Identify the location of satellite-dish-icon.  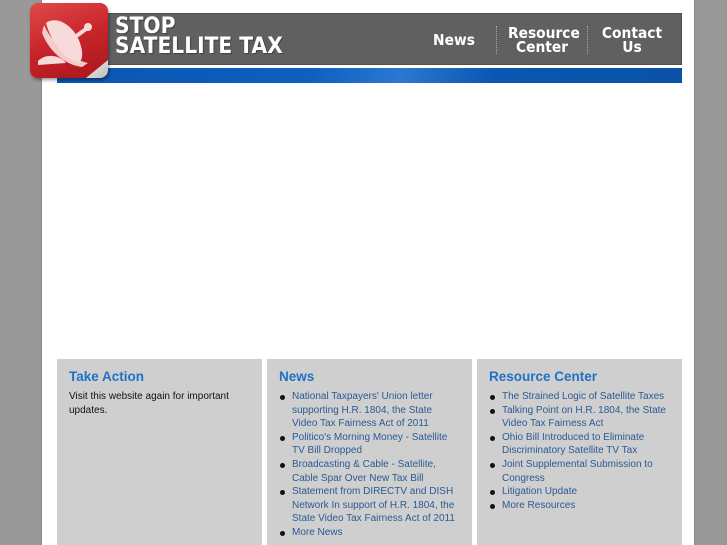
(69, 40).